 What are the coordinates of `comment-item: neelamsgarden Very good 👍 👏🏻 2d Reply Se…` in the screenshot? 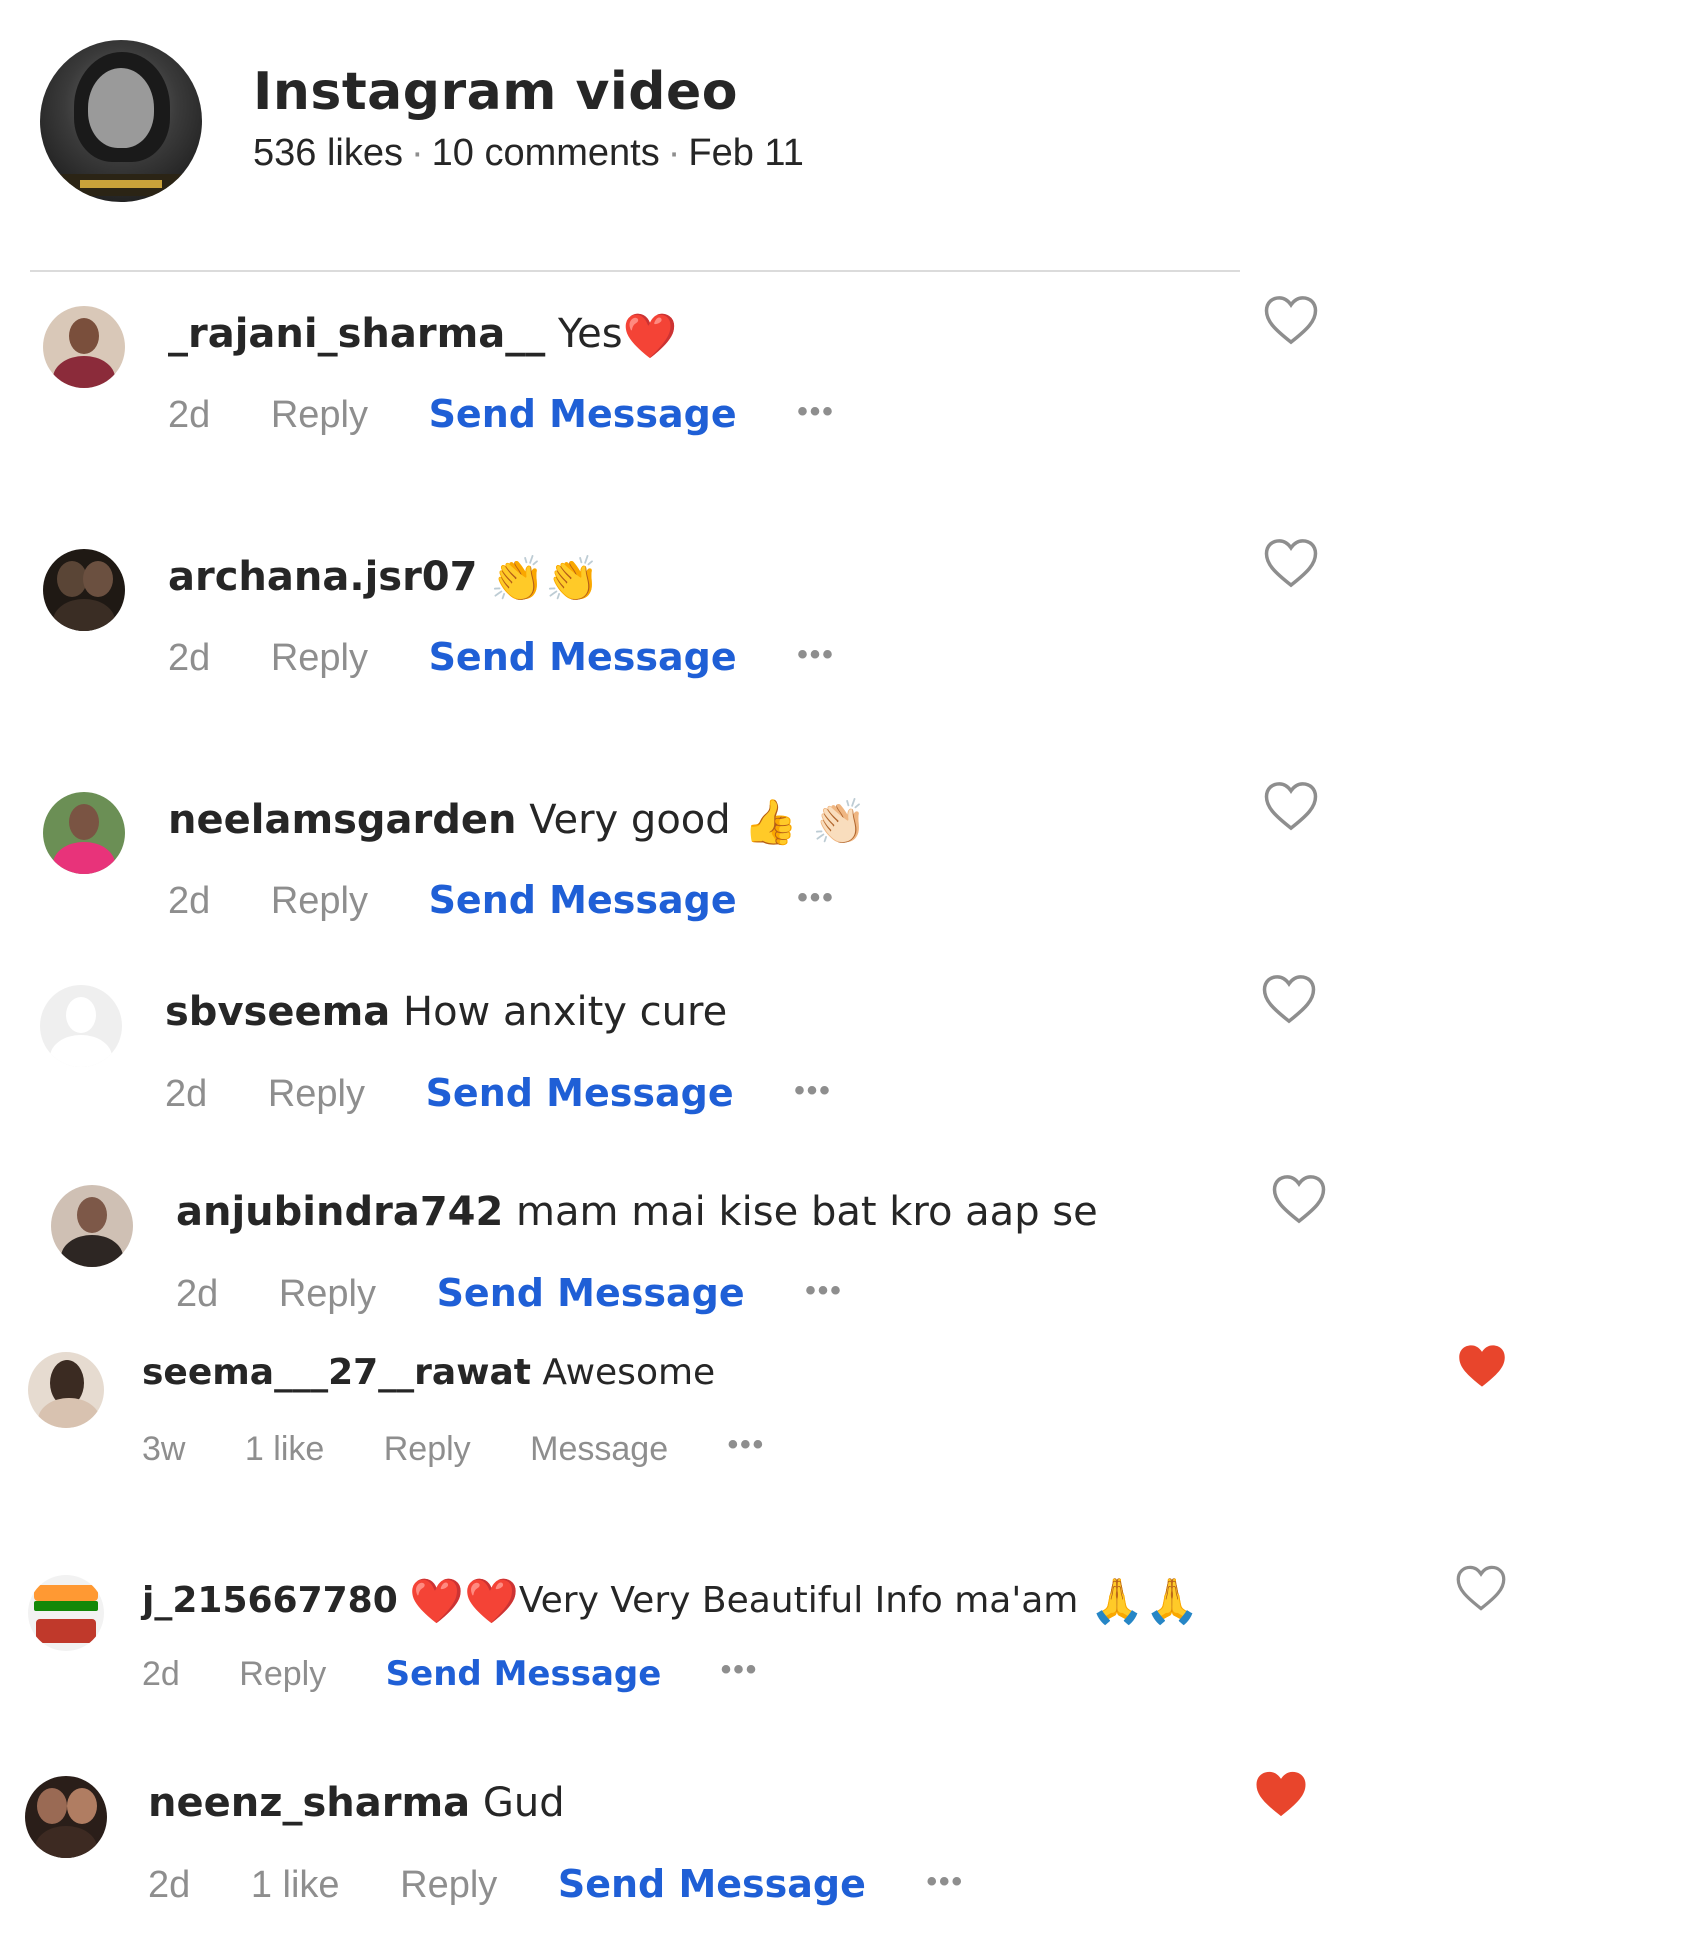 It's located at (693, 867).